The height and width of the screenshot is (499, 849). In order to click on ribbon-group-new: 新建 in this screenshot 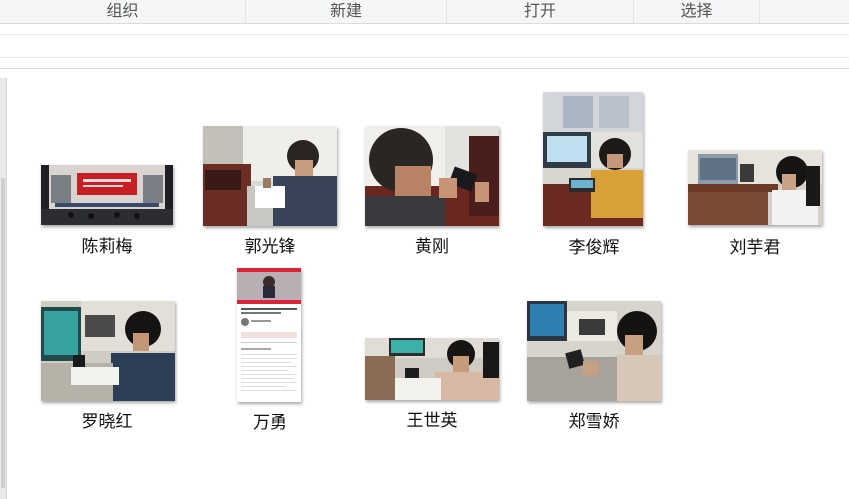, I will do `click(346, 11)`.